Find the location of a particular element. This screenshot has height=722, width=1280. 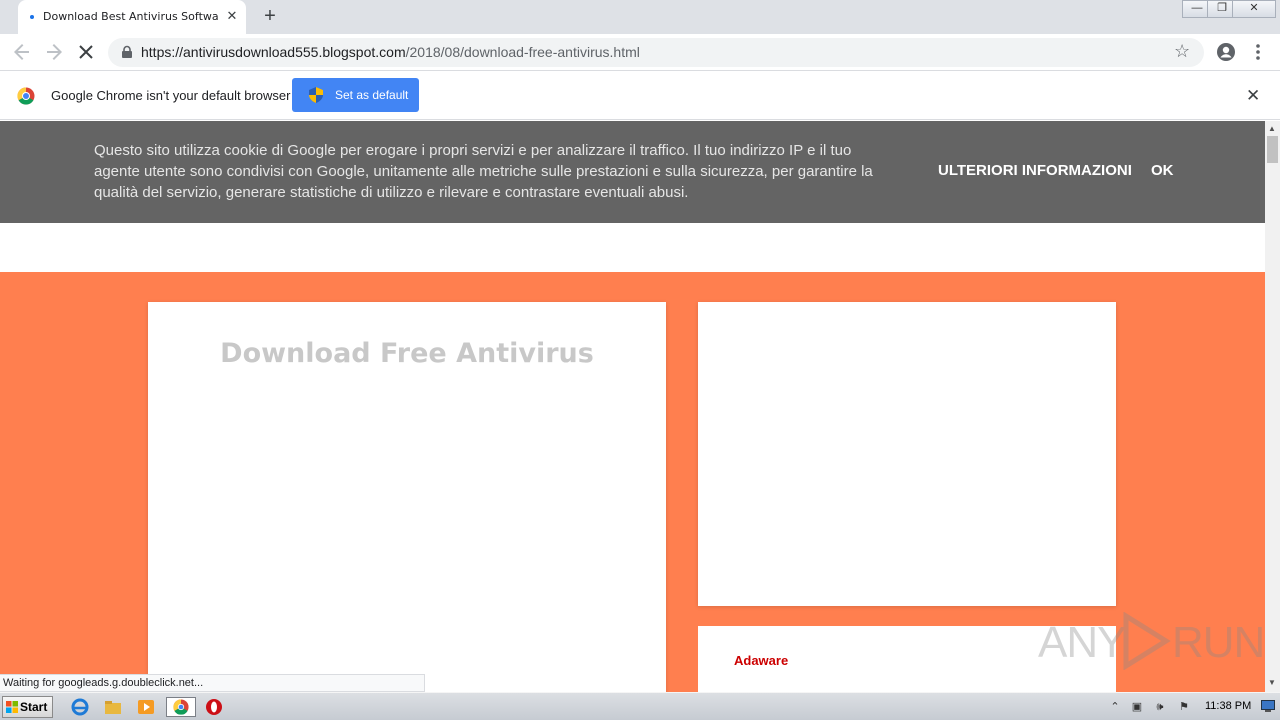

sidebar-ad-card is located at coordinates (907, 454).